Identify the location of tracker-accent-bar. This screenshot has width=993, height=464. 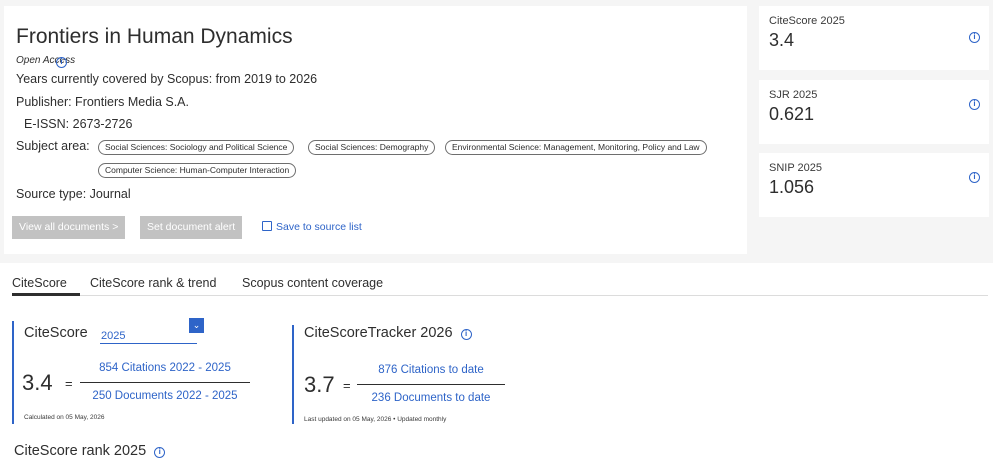
(293, 374).